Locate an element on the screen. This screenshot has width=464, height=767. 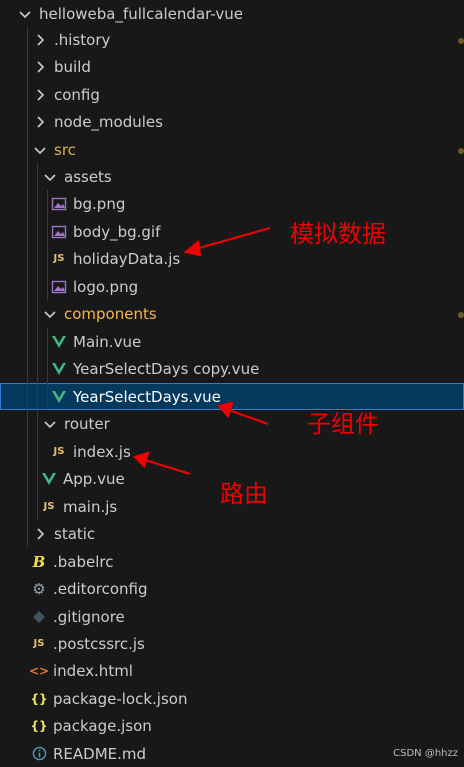
tree-file-body-bg-gif: body_bg.gif is located at coordinates (232, 231).